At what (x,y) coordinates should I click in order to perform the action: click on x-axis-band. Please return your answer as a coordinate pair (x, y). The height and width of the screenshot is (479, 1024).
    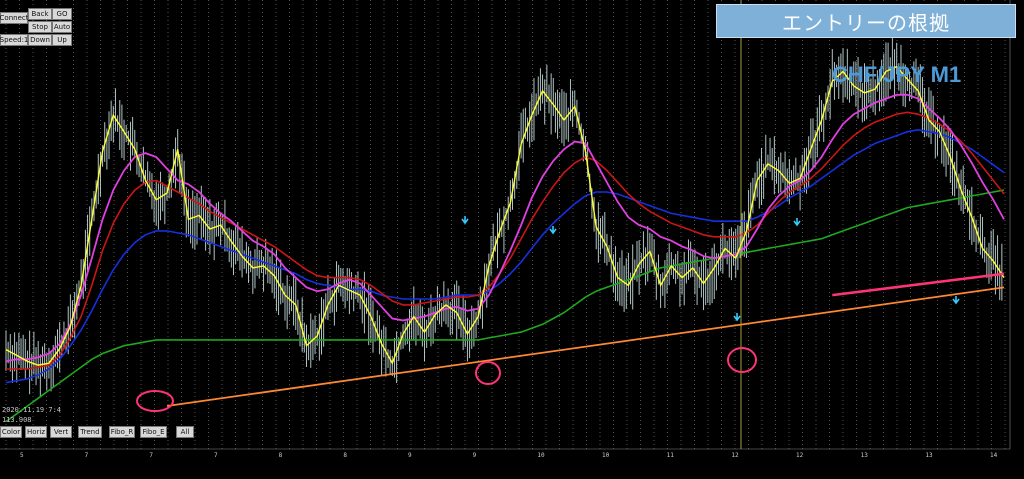
    Looking at the image, I should click on (512, 464).